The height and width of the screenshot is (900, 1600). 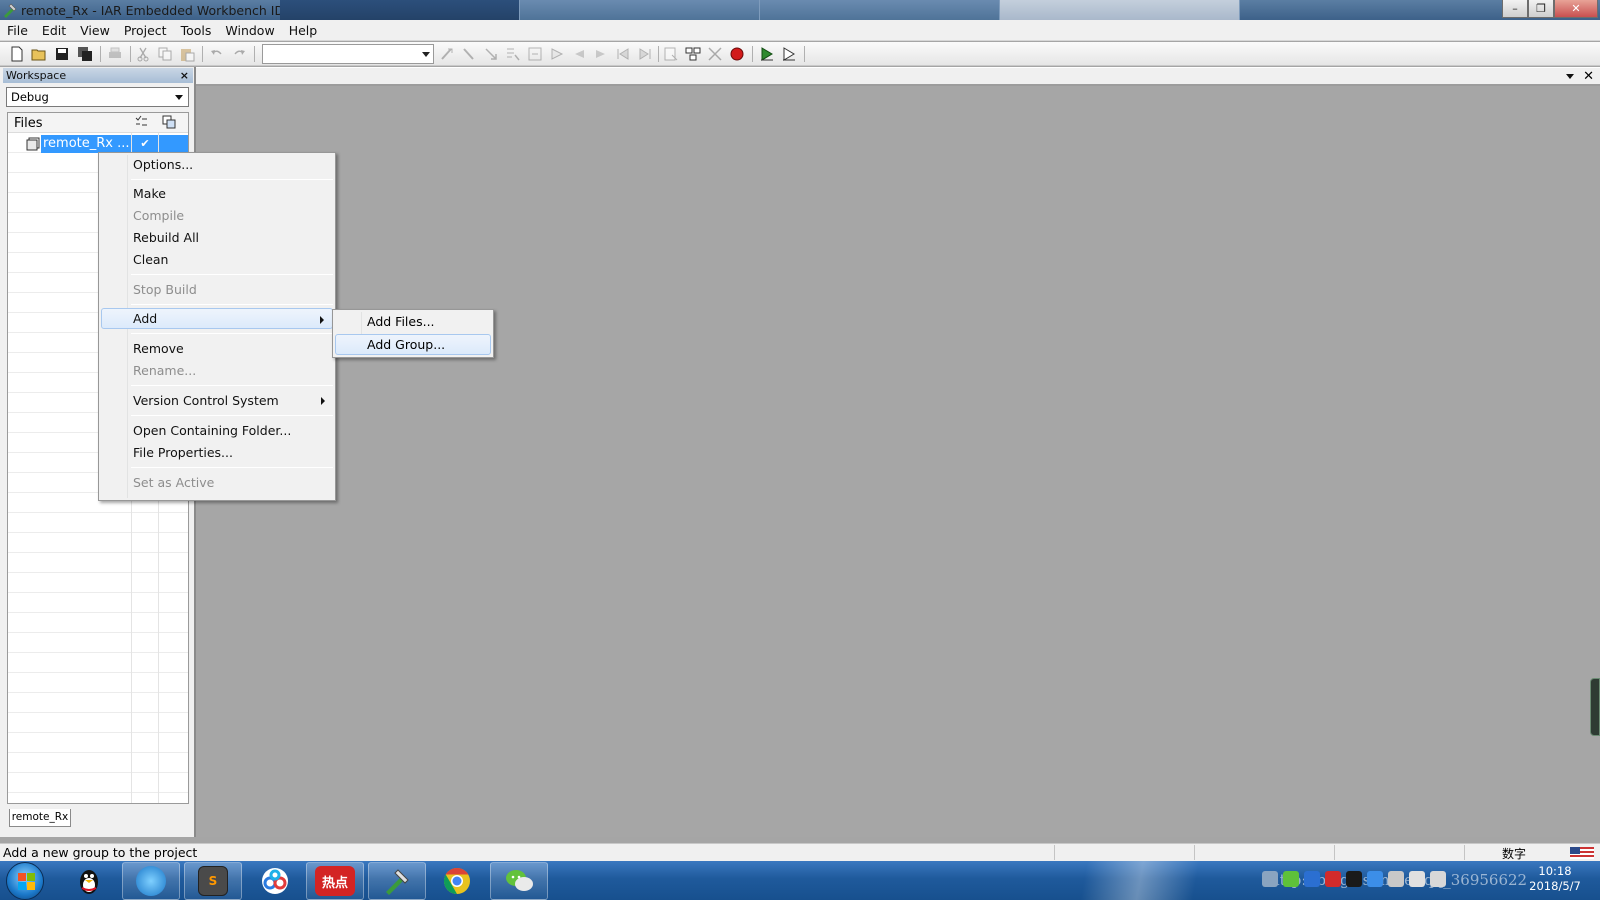 I want to click on volume-icon, so click(x=1438, y=879).